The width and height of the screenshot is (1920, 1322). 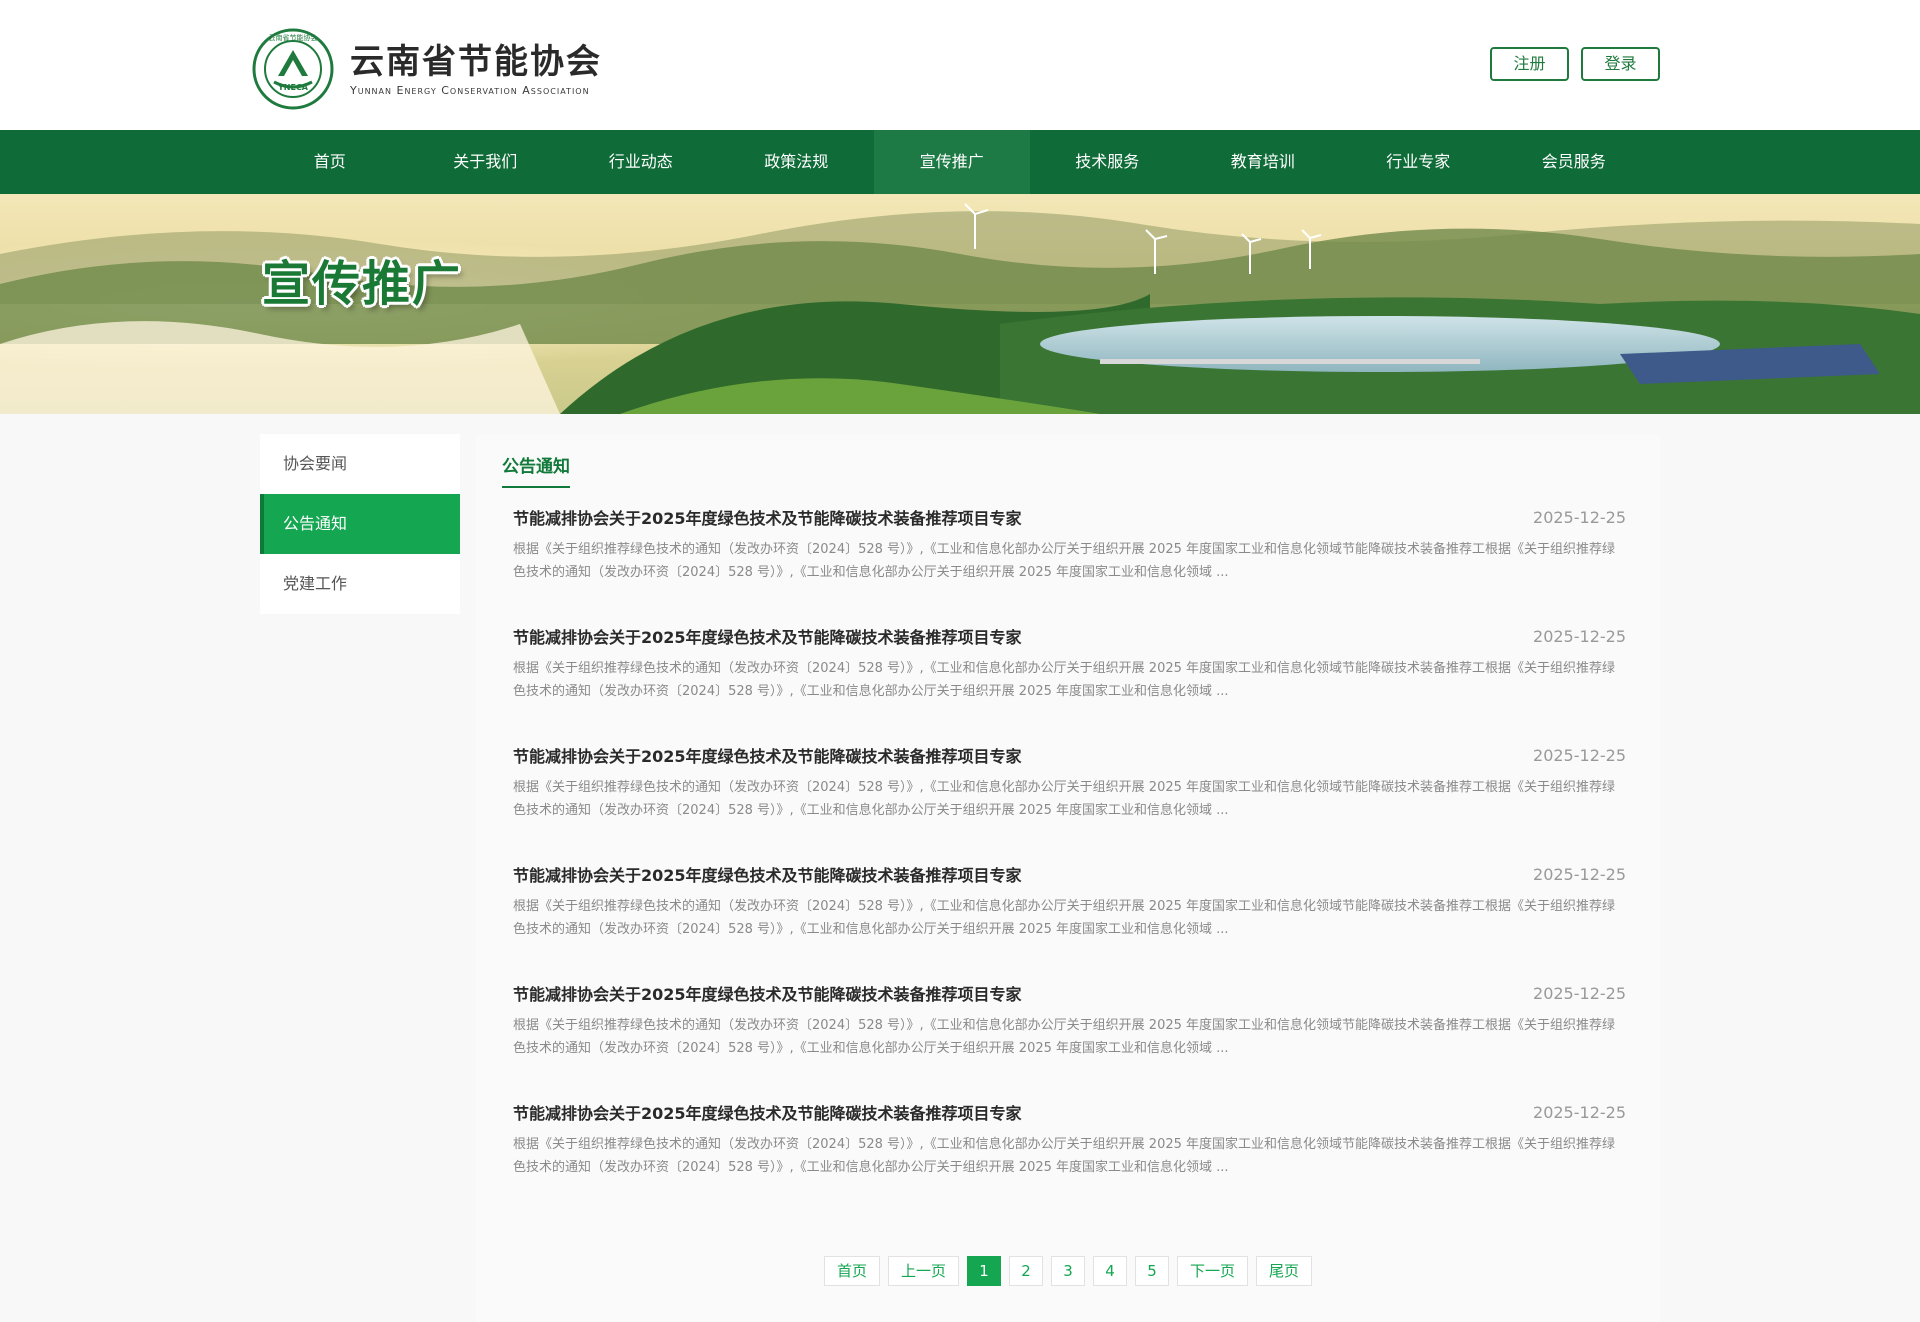 What do you see at coordinates (1529, 64) in the screenshot?
I see `register-button: 注册` at bounding box center [1529, 64].